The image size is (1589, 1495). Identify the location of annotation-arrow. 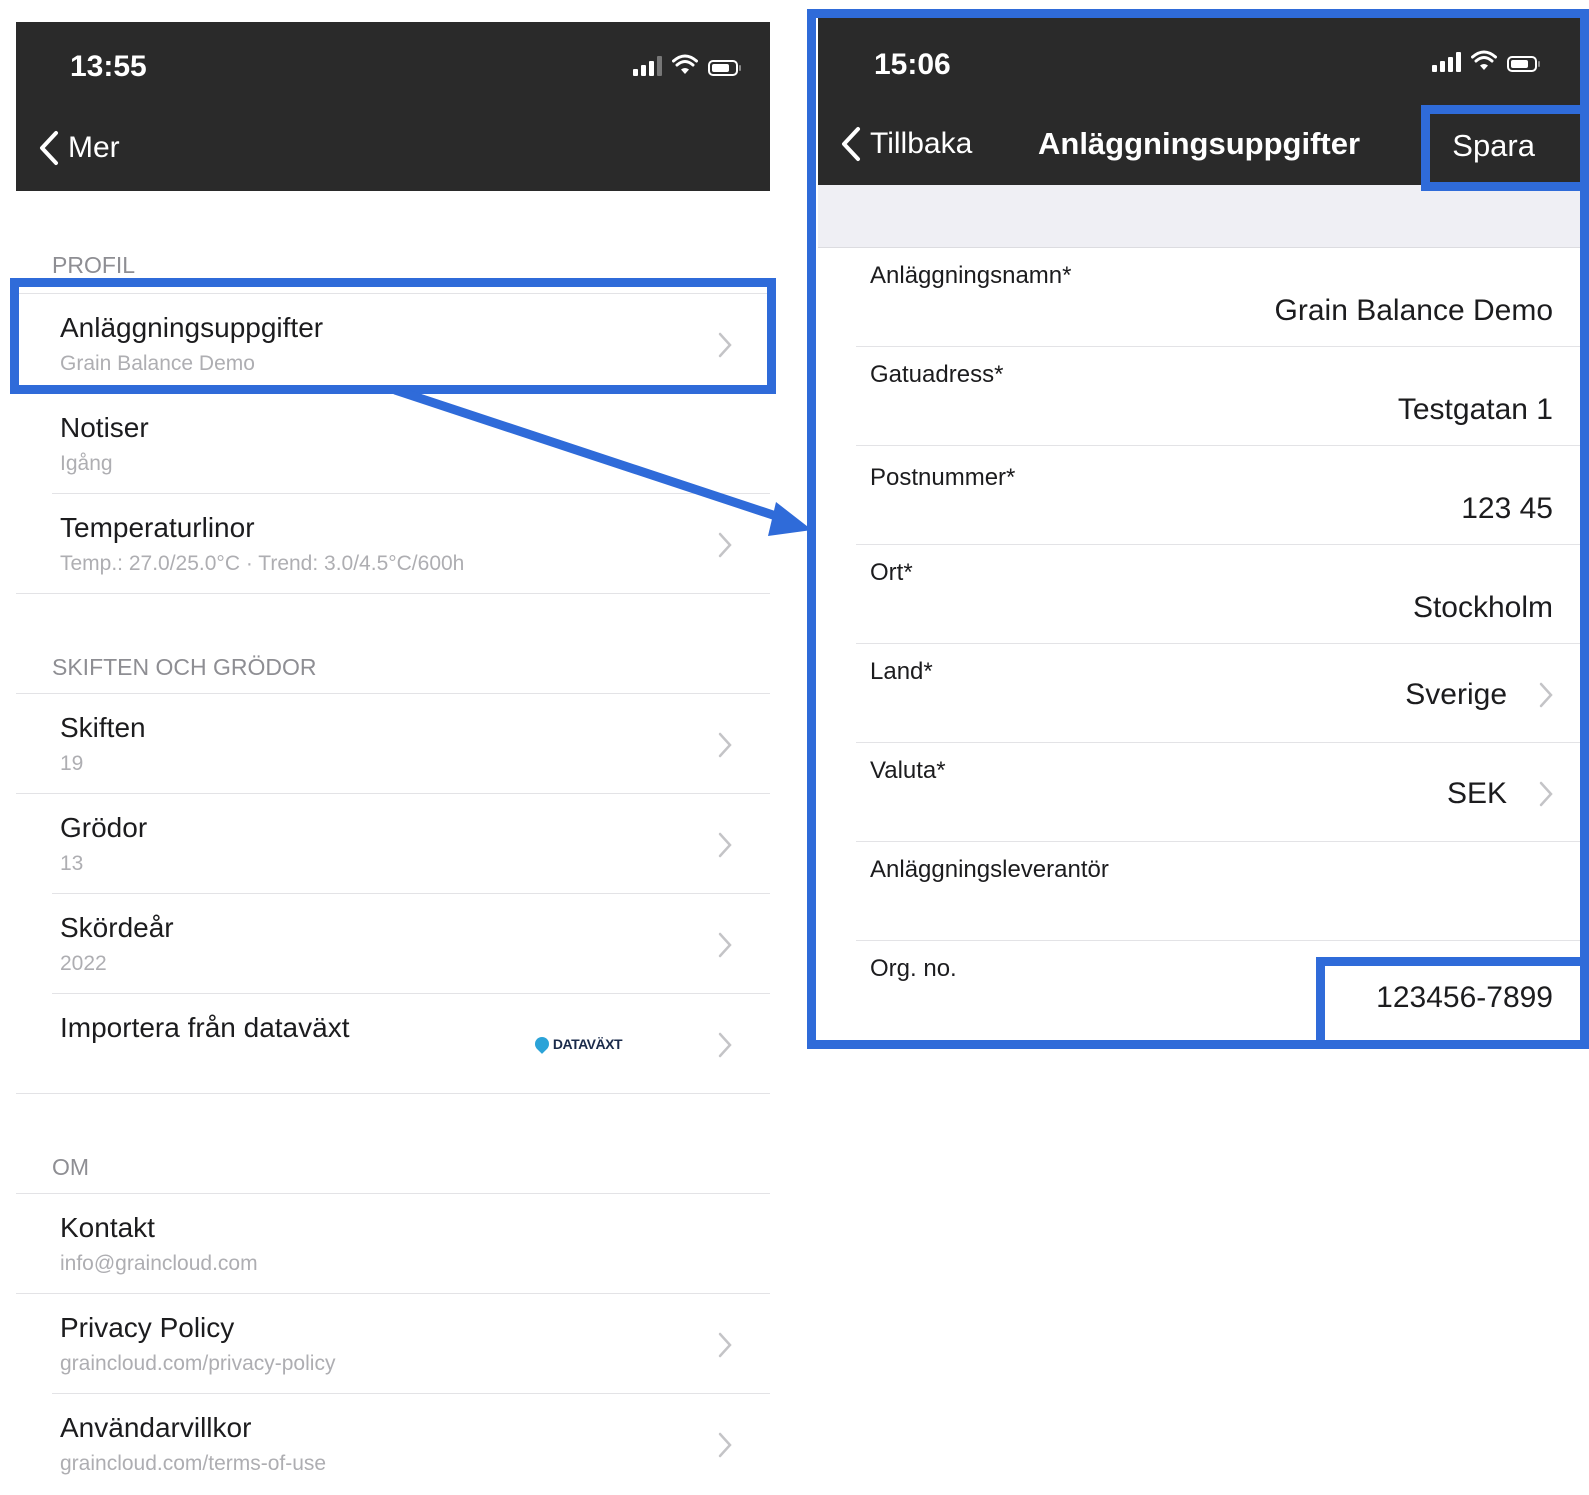
(602, 460).